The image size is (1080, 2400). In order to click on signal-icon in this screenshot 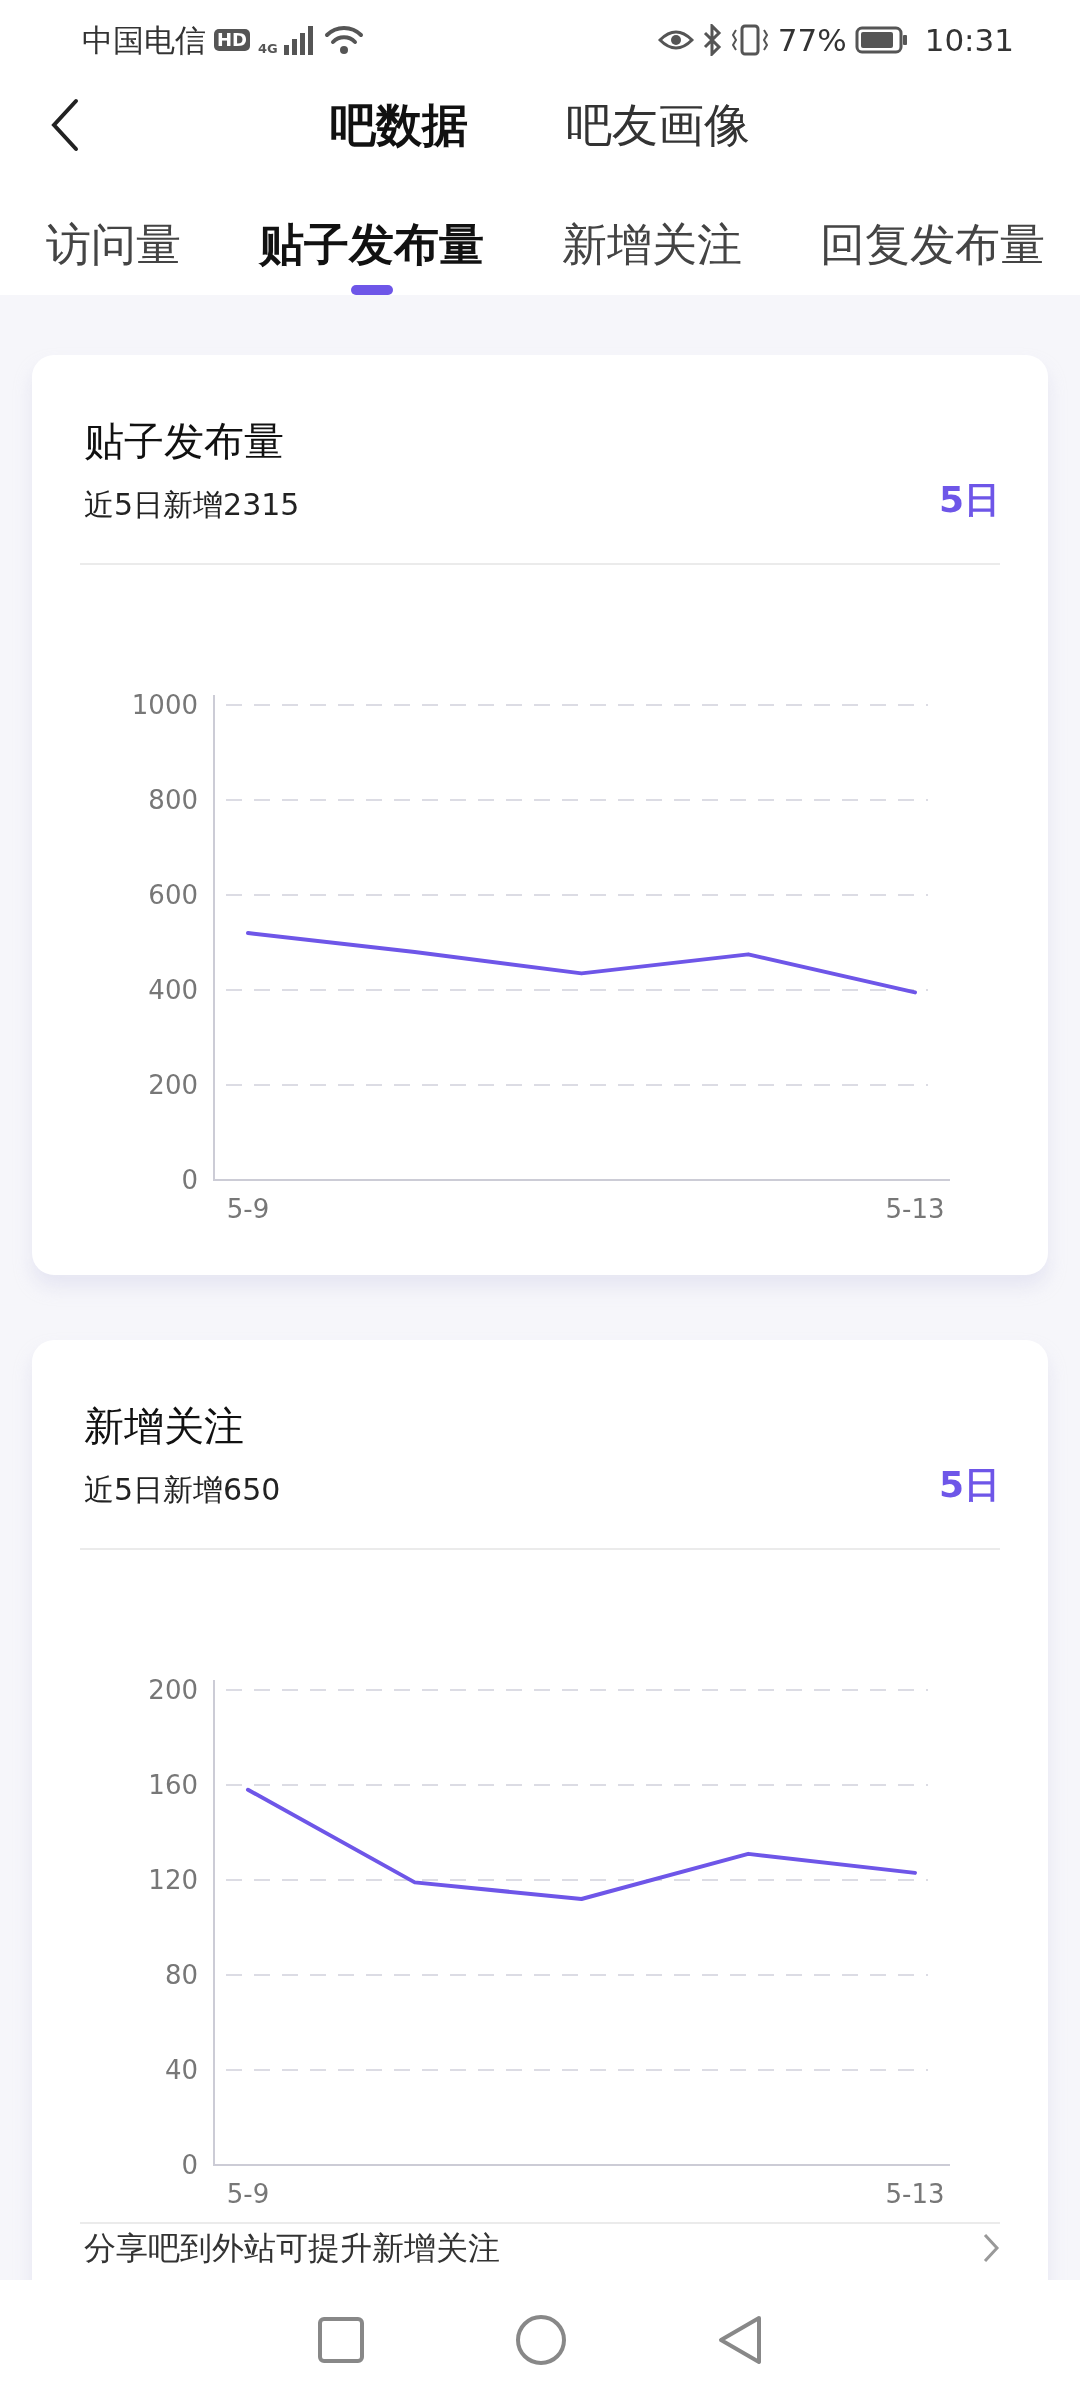, I will do `click(298, 40)`.